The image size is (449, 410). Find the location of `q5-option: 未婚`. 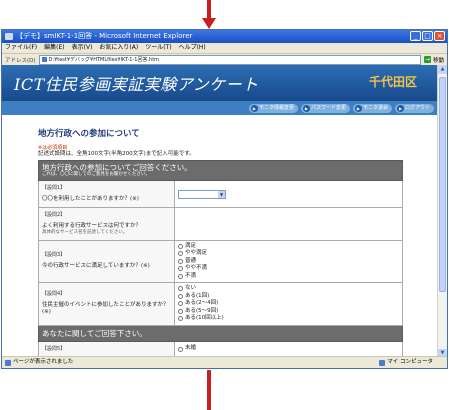

q5-option: 未婚 is located at coordinates (288, 349).